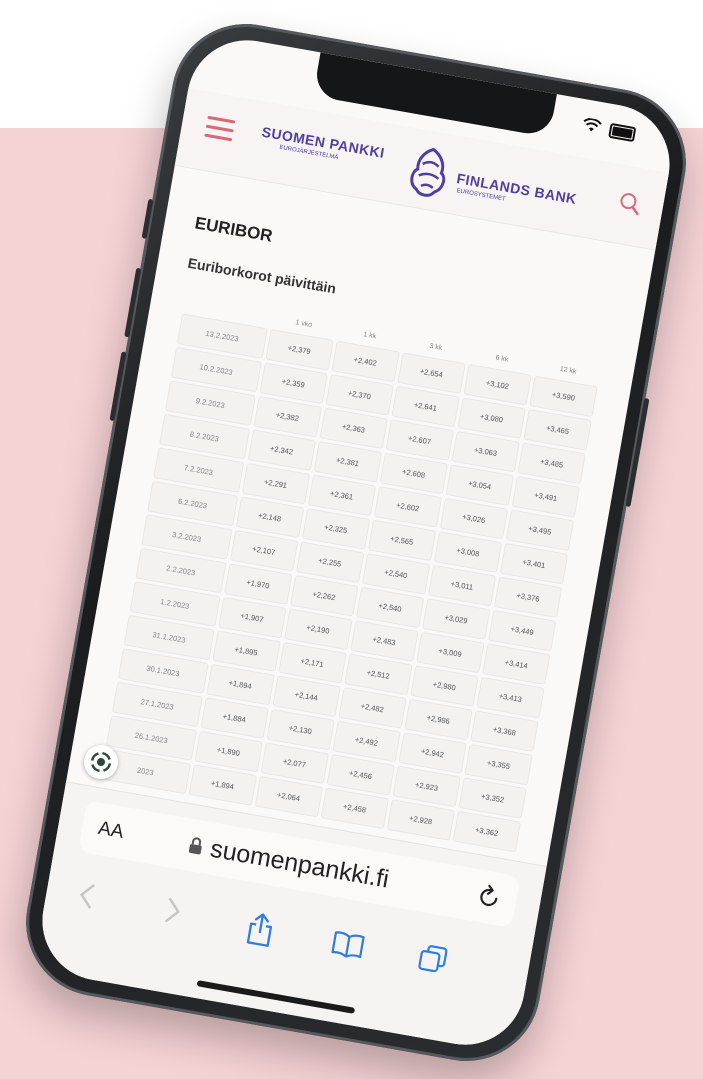  I want to click on logo-text-sv: FINLANDS BANK, so click(516, 188).